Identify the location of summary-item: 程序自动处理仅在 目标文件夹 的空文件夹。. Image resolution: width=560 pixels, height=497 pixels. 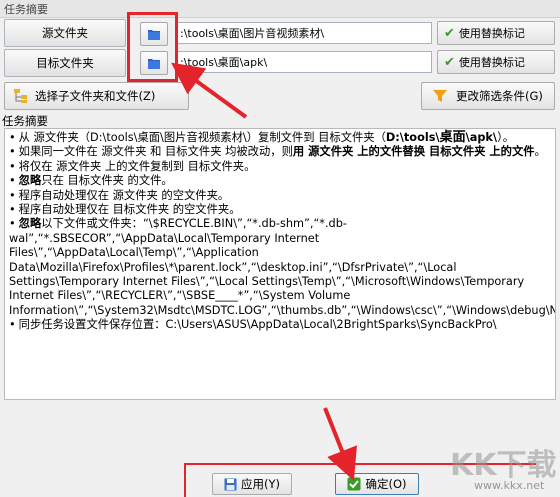
(280, 210).